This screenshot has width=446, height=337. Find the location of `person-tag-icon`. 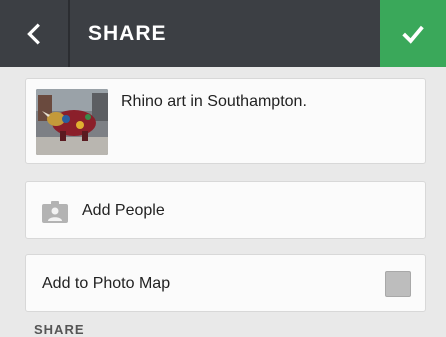

person-tag-icon is located at coordinates (55, 212).